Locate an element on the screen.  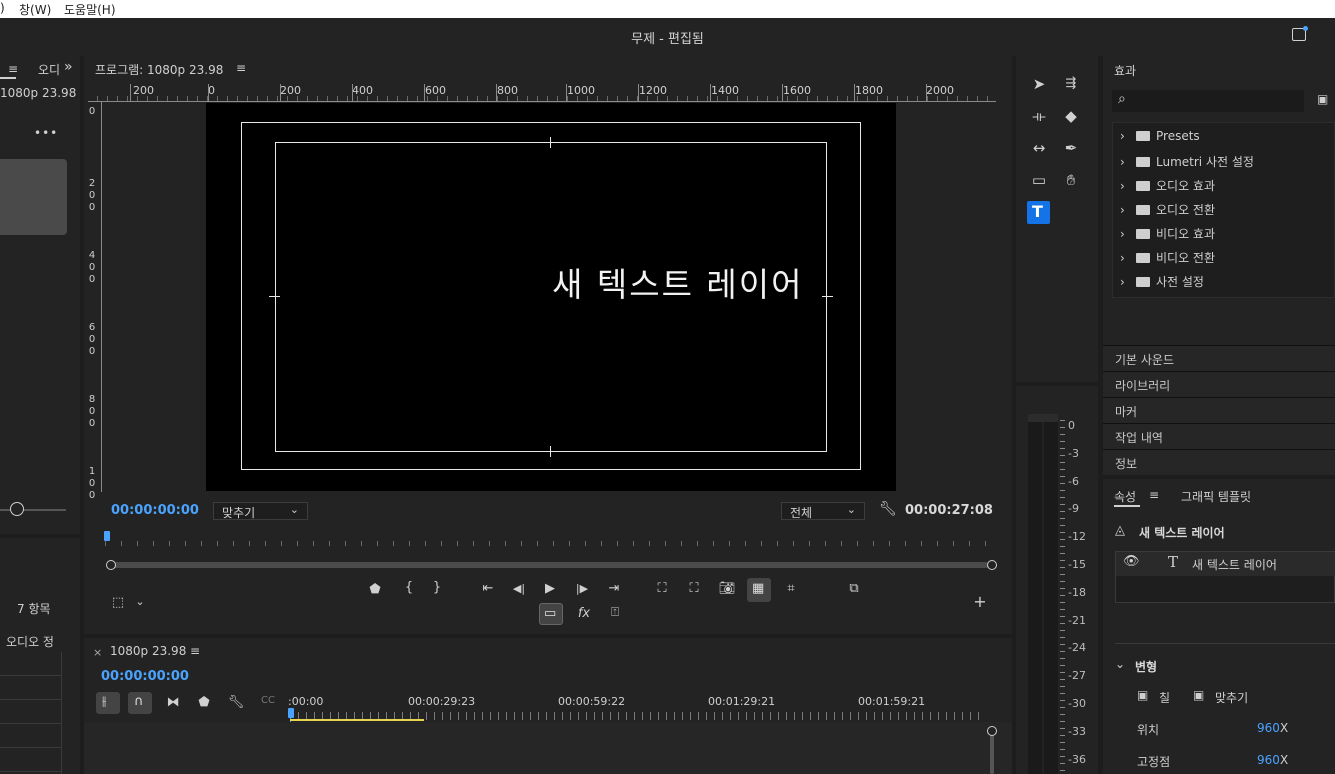
mark-out-icon: } is located at coordinates (437, 587).